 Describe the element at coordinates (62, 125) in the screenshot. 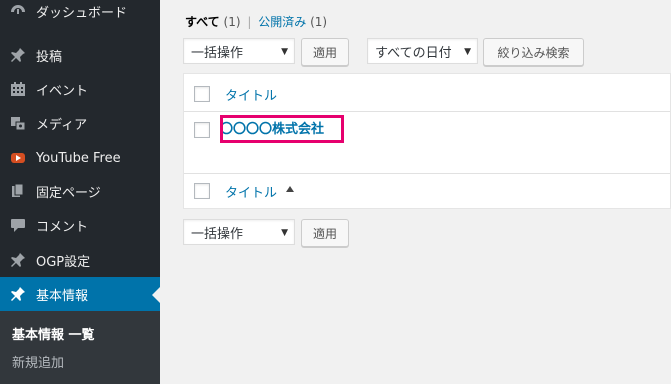

I see `sidebar-item-label: メディア` at that location.